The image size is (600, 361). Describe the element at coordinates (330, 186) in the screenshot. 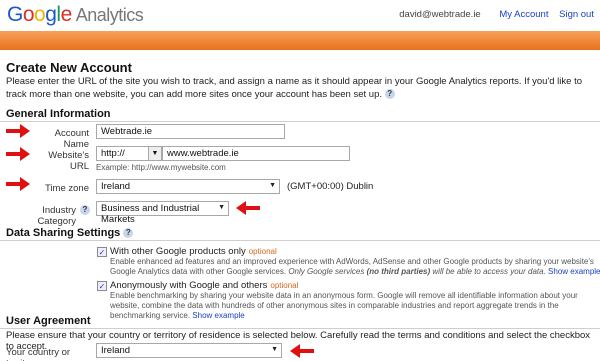

I see `time-zone-value: (GMT+00:00) Dublin` at that location.